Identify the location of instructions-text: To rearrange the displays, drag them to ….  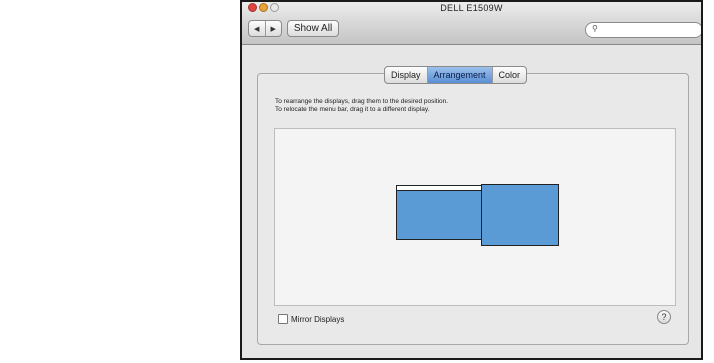
(361, 106).